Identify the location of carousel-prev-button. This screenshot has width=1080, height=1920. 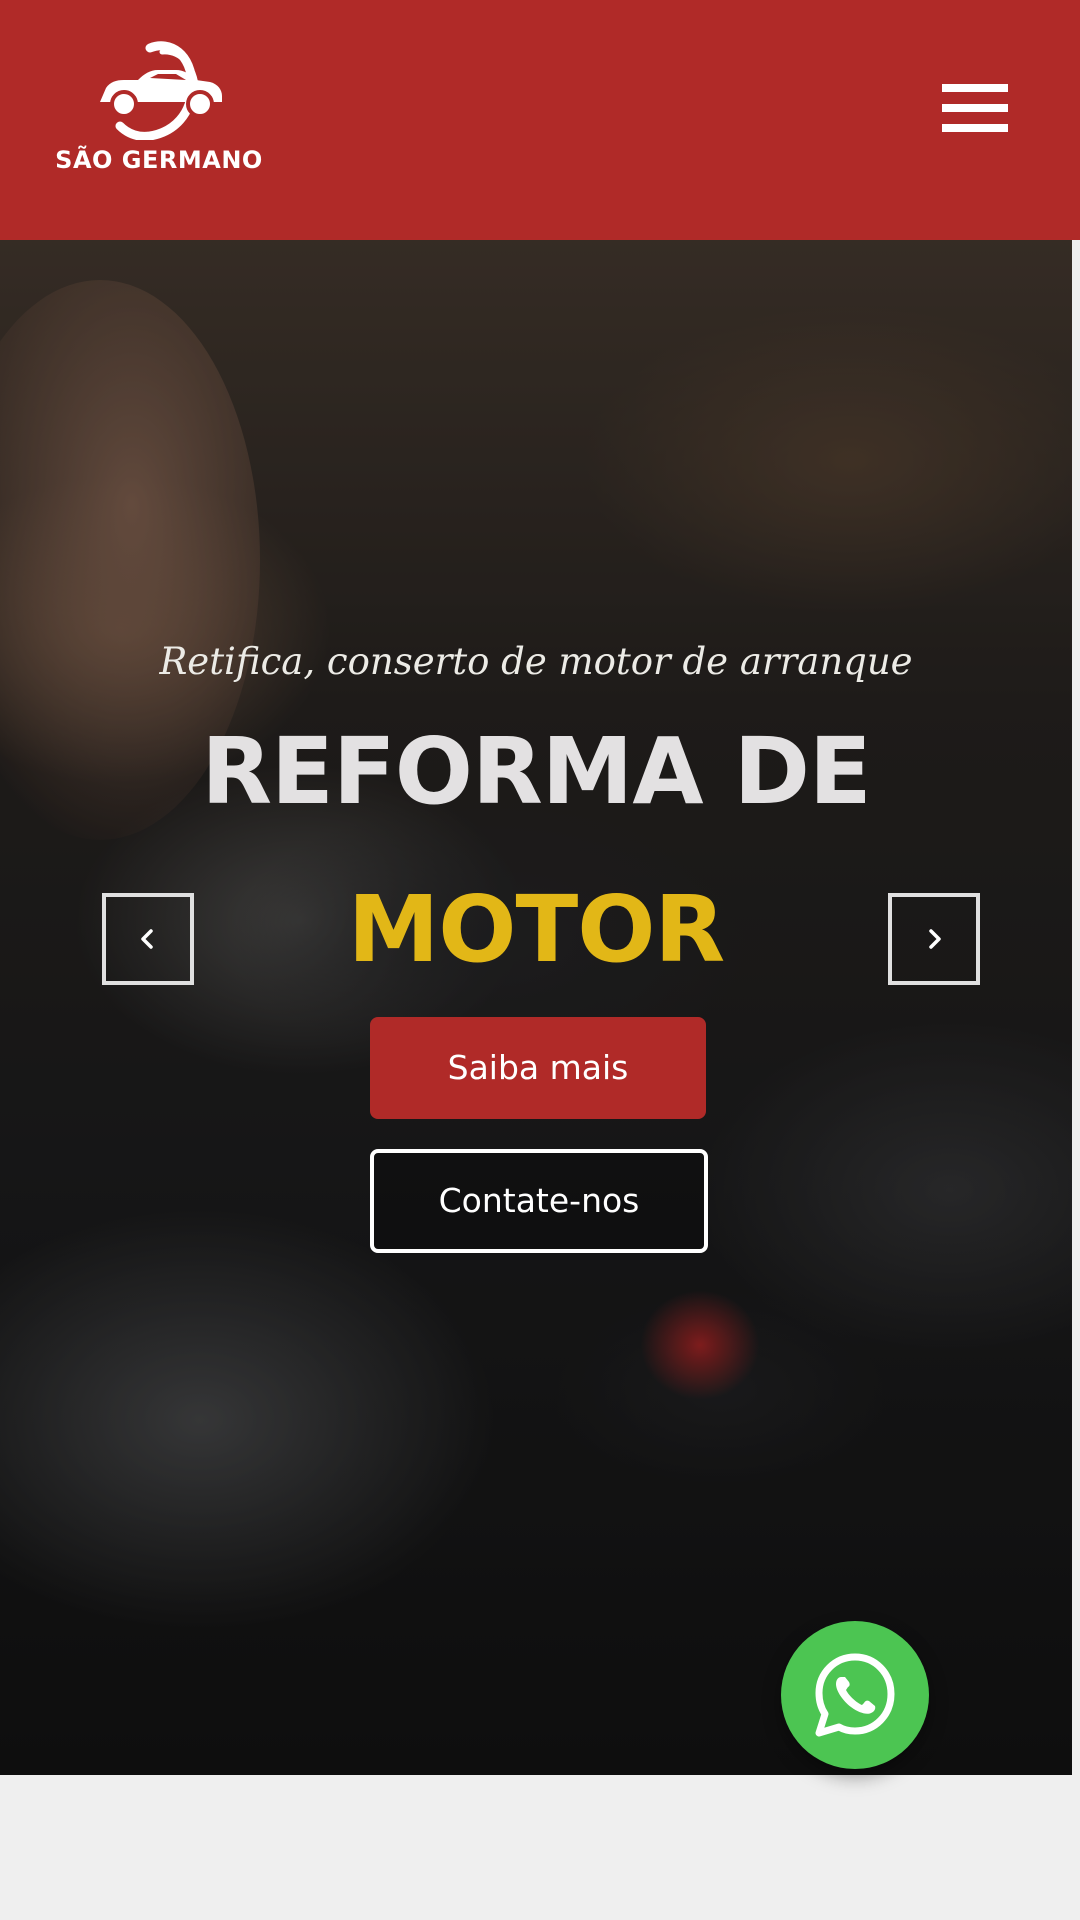
(148, 939).